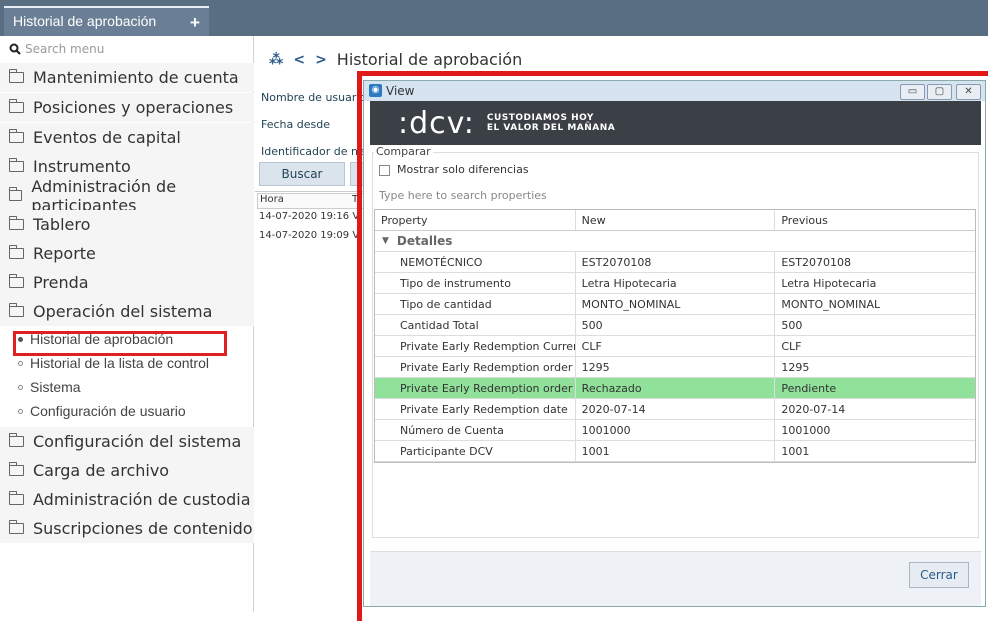 The image size is (988, 621). What do you see at coordinates (62, 224) in the screenshot?
I see `sidebar-item-label: Tablero` at bounding box center [62, 224].